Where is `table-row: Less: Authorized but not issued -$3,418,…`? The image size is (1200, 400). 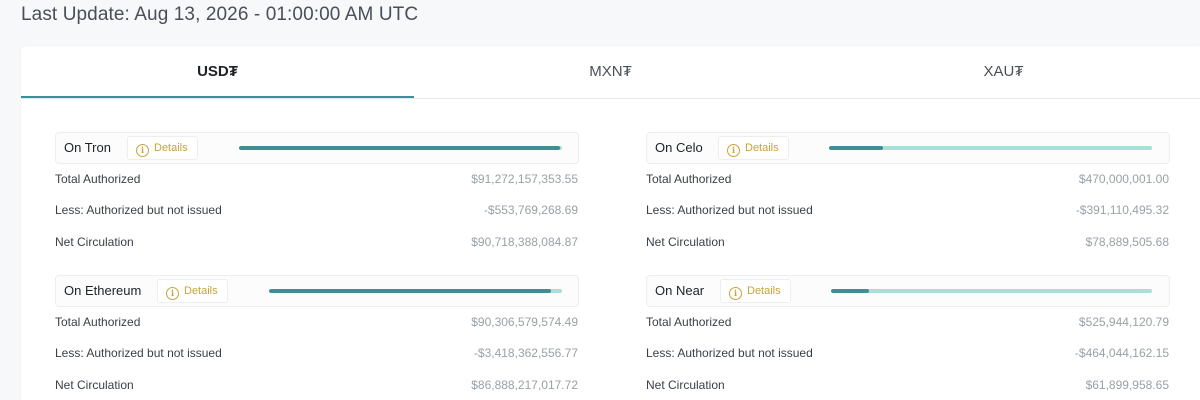
table-row: Less: Authorized but not issued -$3,418,… is located at coordinates (316, 353).